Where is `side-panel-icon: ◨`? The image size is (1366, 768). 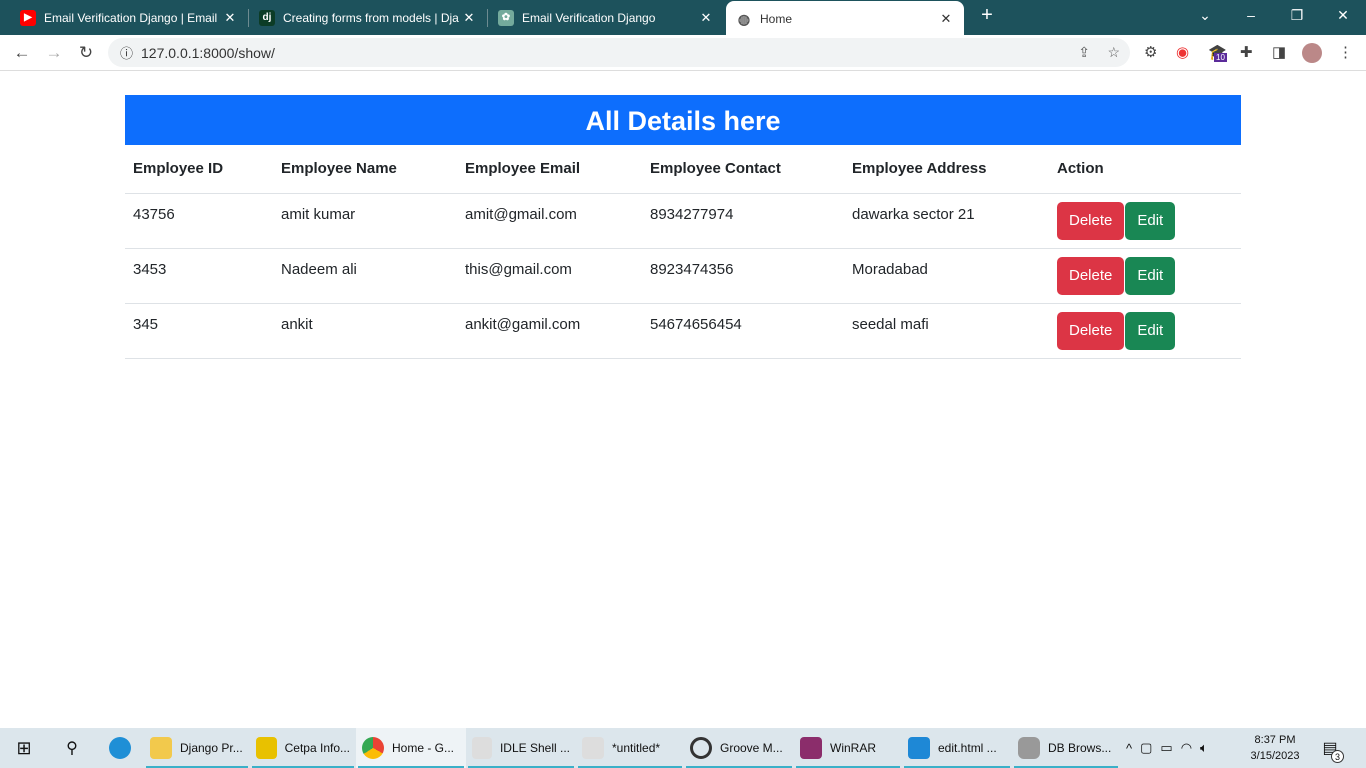
side-panel-icon: ◨ is located at coordinates (1279, 52).